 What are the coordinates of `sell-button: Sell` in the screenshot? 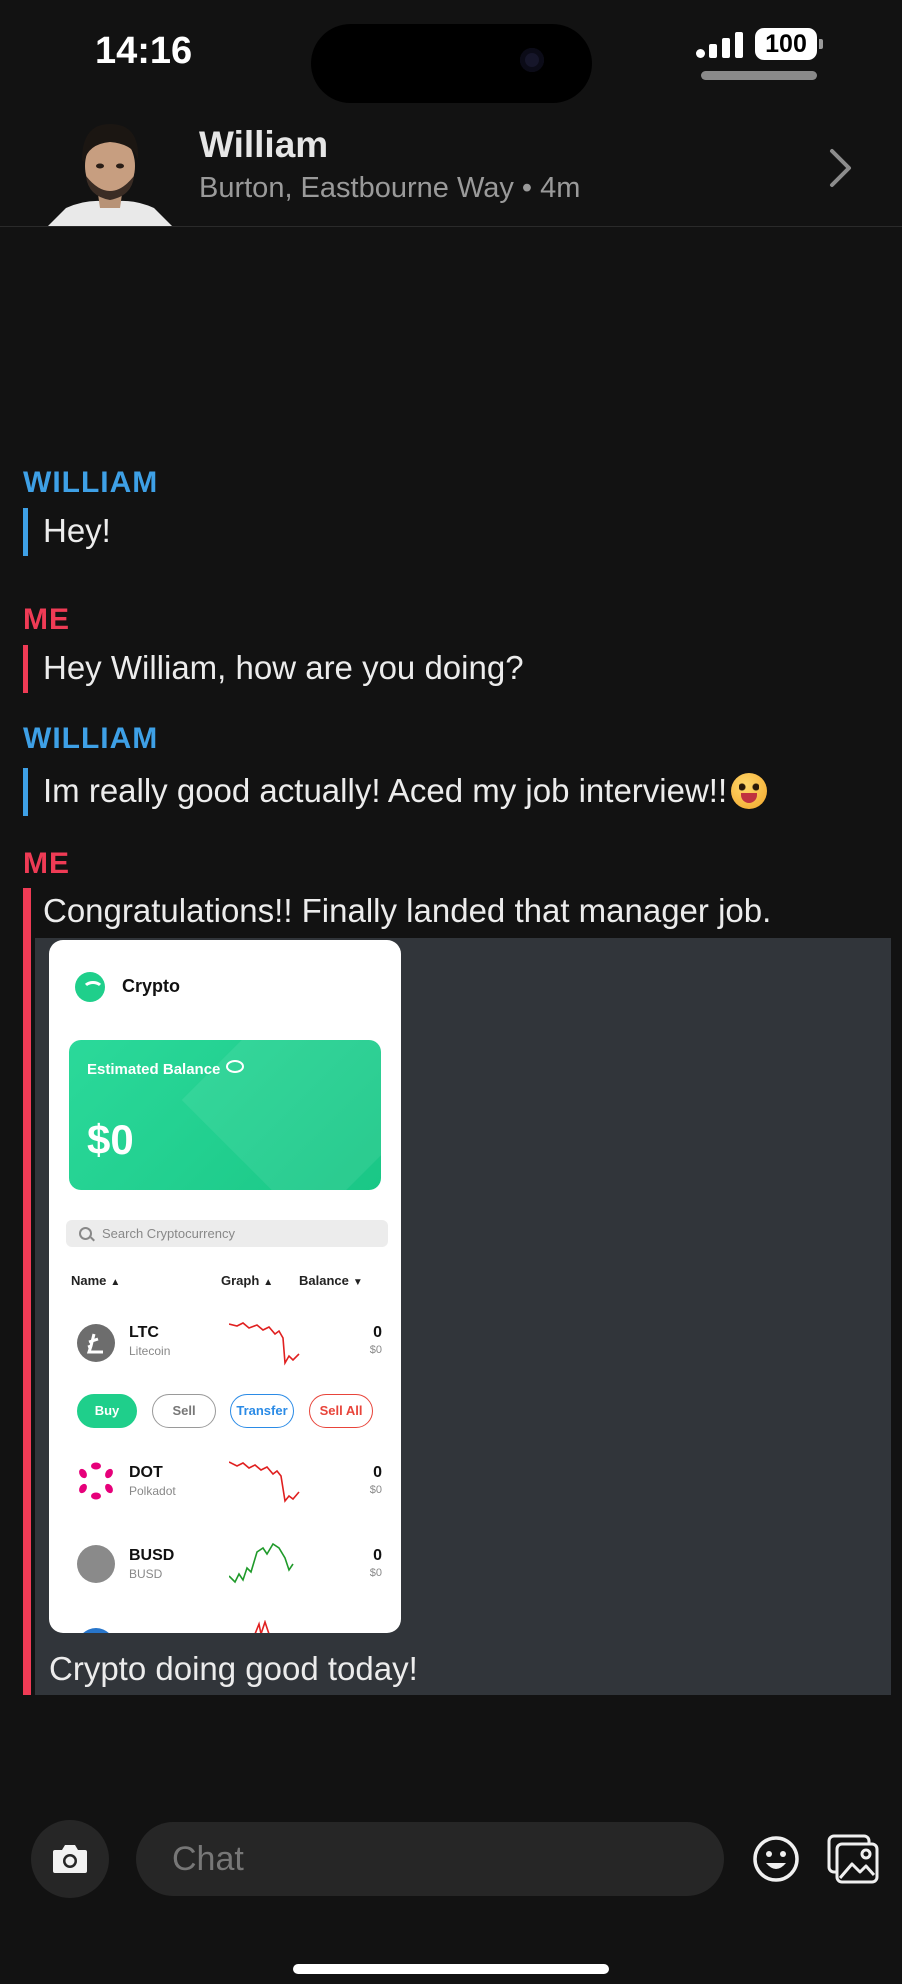 It's located at (184, 1411).